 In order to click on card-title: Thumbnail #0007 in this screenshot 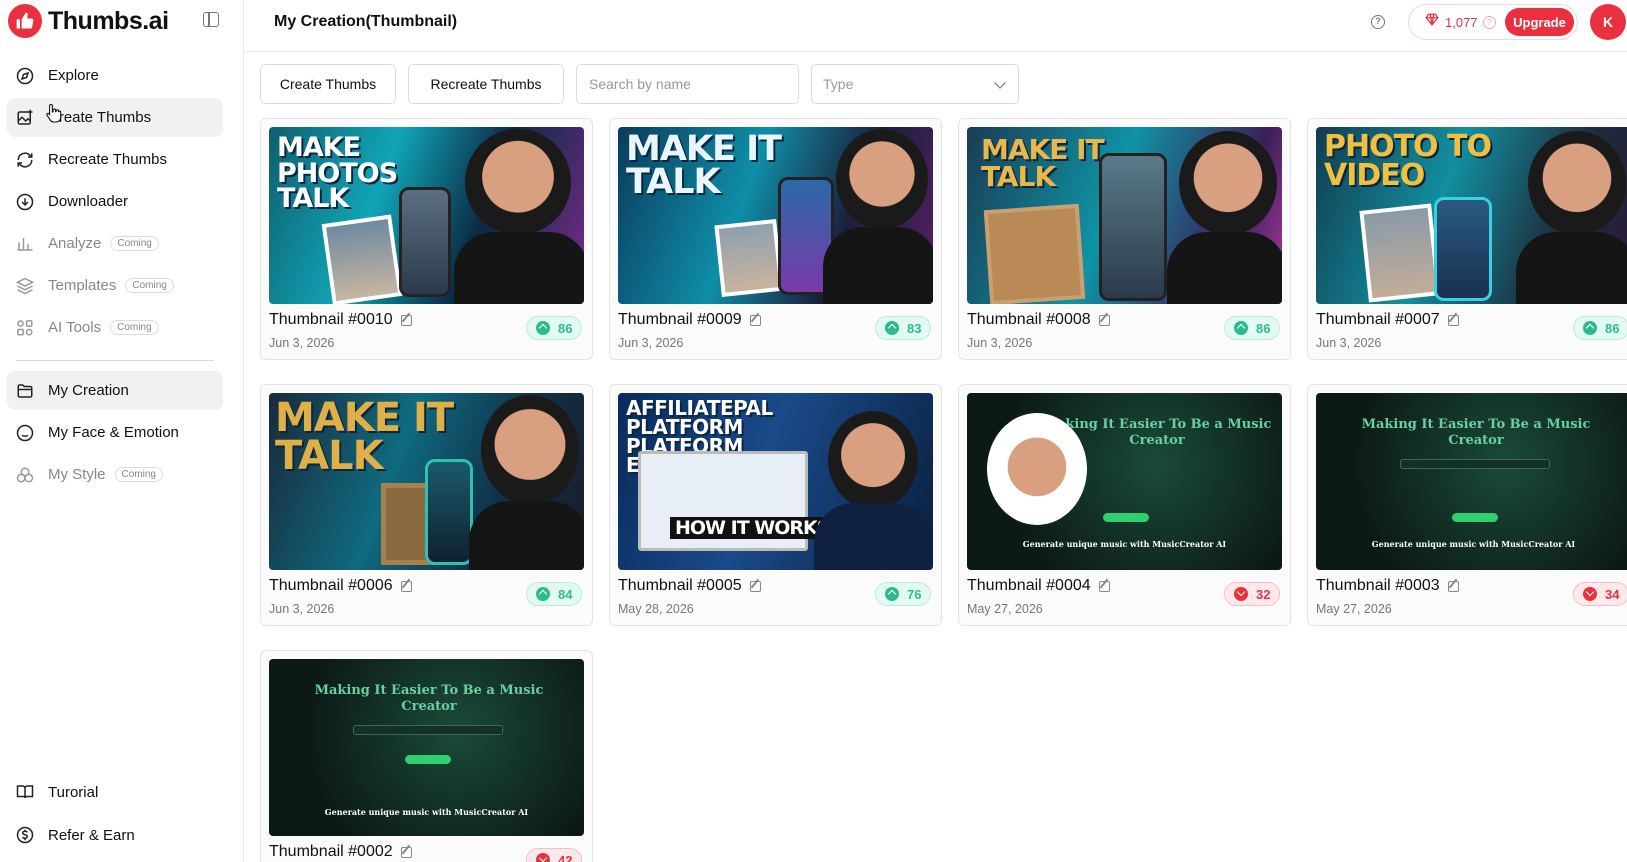, I will do `click(1387, 320)`.